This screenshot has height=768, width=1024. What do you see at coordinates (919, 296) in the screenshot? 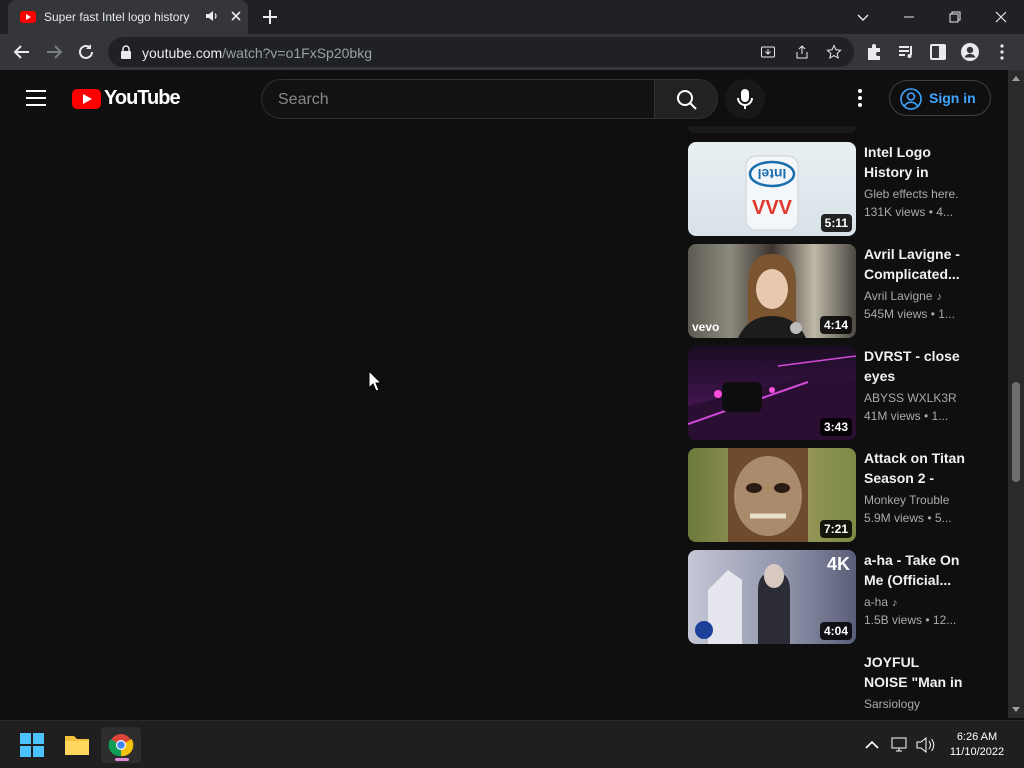
I see `channel-name: Avril Lavigne ♪` at bounding box center [919, 296].